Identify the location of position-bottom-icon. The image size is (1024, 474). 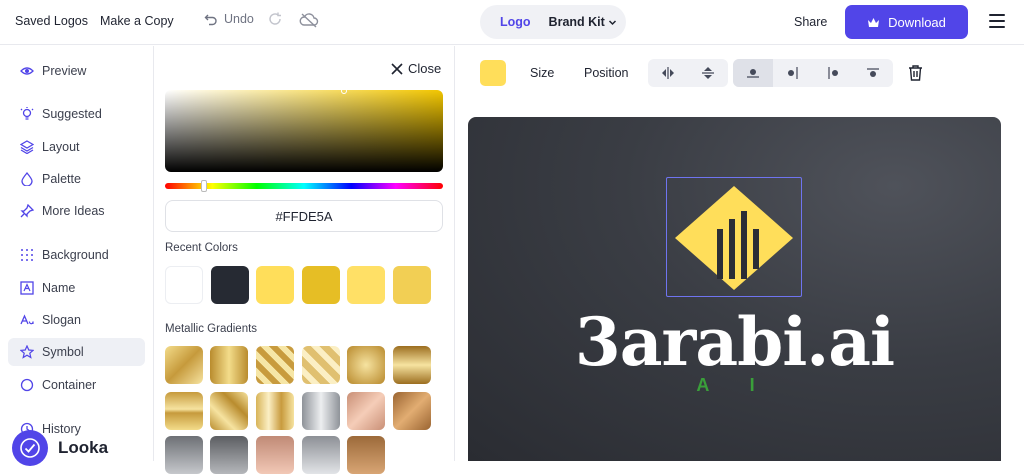
(873, 72).